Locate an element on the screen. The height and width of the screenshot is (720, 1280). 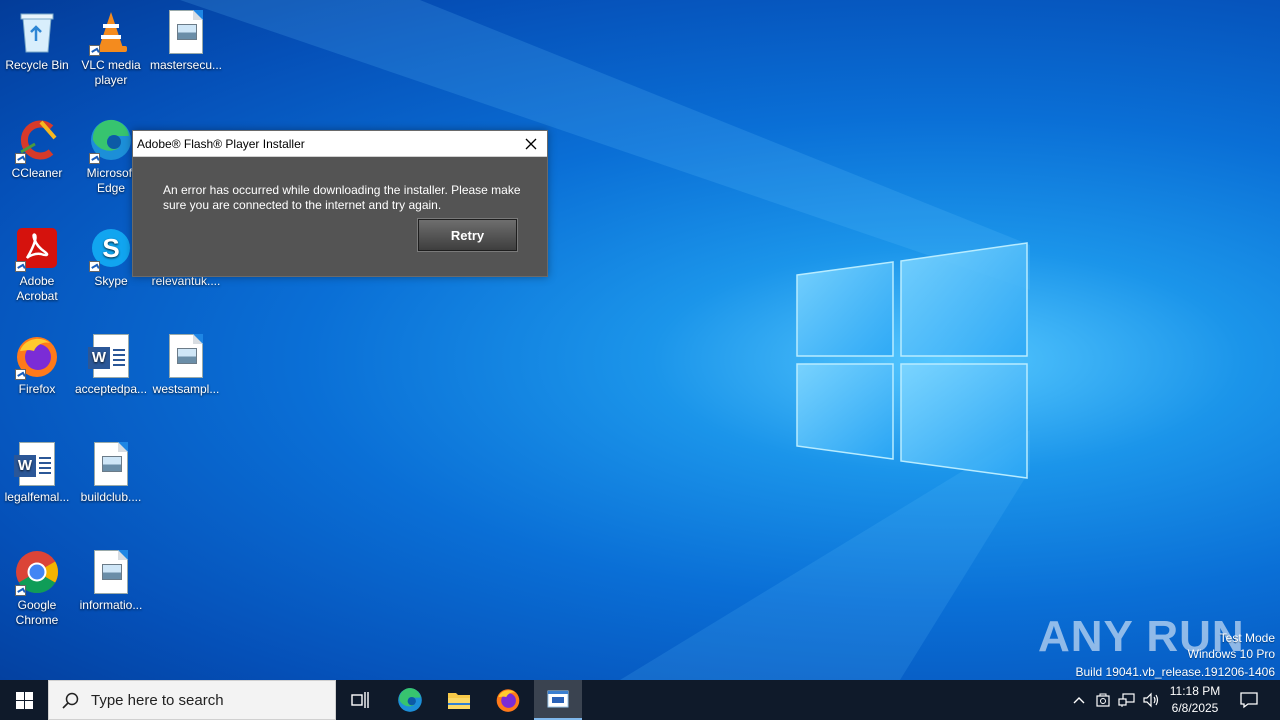
desktop-icon-label: VLC media player is located at coordinates (111, 72).